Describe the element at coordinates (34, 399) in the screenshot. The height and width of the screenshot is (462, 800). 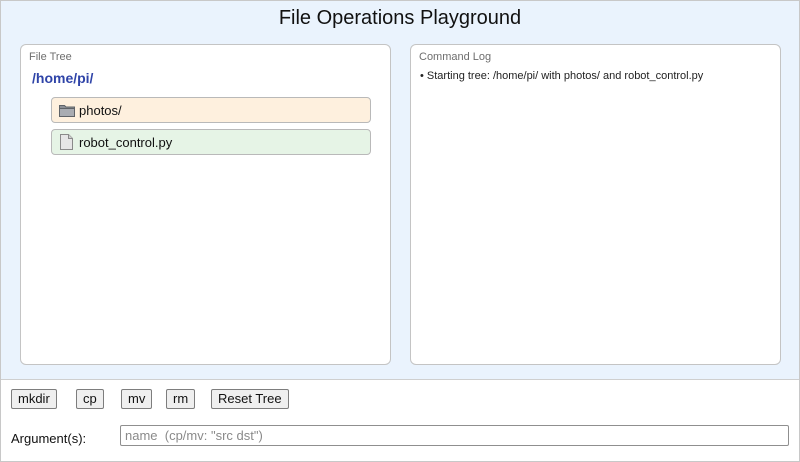
I see `mkdir-button: mkdir` at that location.